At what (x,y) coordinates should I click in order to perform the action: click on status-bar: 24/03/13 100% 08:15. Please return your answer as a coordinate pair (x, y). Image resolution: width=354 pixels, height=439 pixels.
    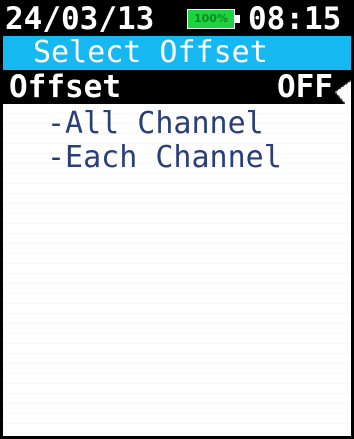
    Looking at the image, I should click on (177, 18).